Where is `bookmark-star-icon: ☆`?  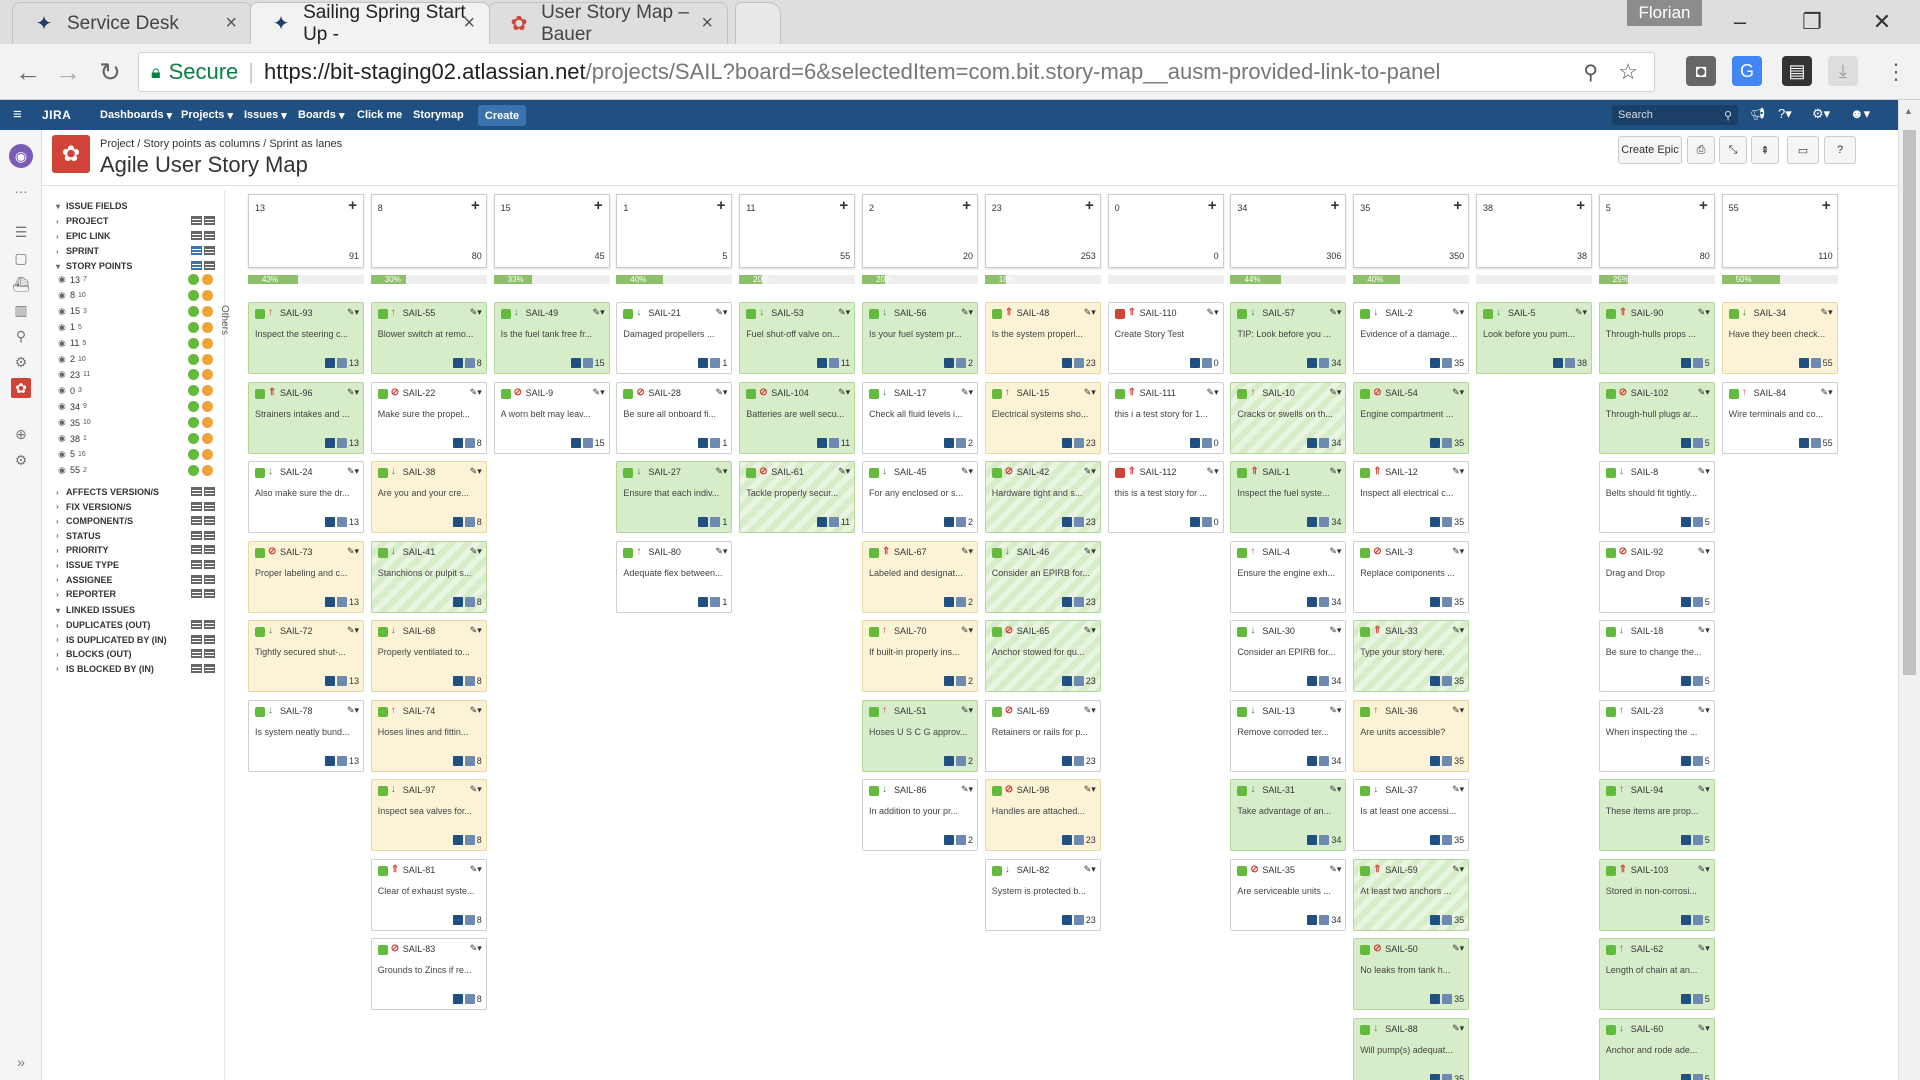 bookmark-star-icon: ☆ is located at coordinates (1628, 72).